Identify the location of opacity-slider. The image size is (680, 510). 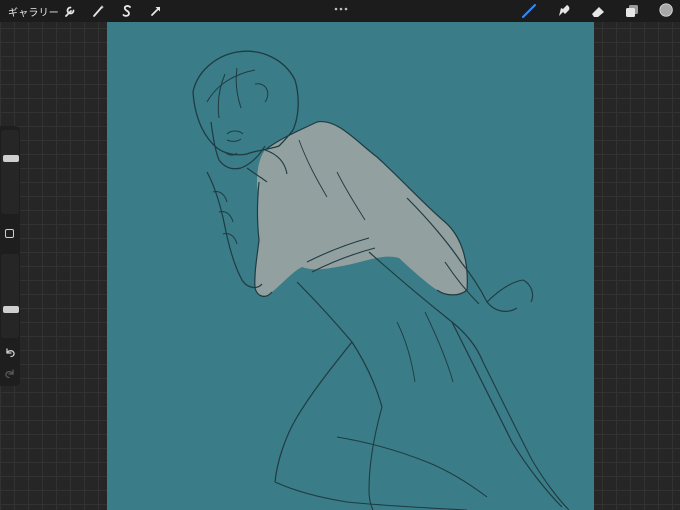
(10, 296).